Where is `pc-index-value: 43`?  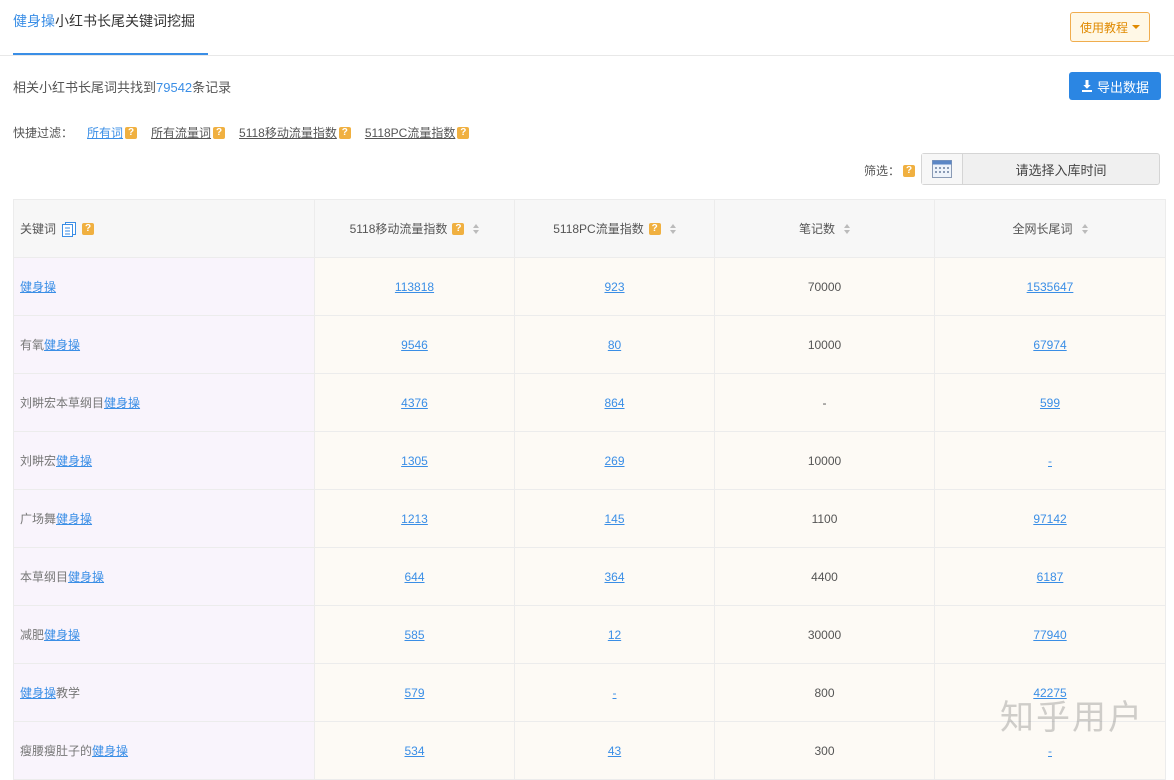
pc-index-value: 43 is located at coordinates (614, 751).